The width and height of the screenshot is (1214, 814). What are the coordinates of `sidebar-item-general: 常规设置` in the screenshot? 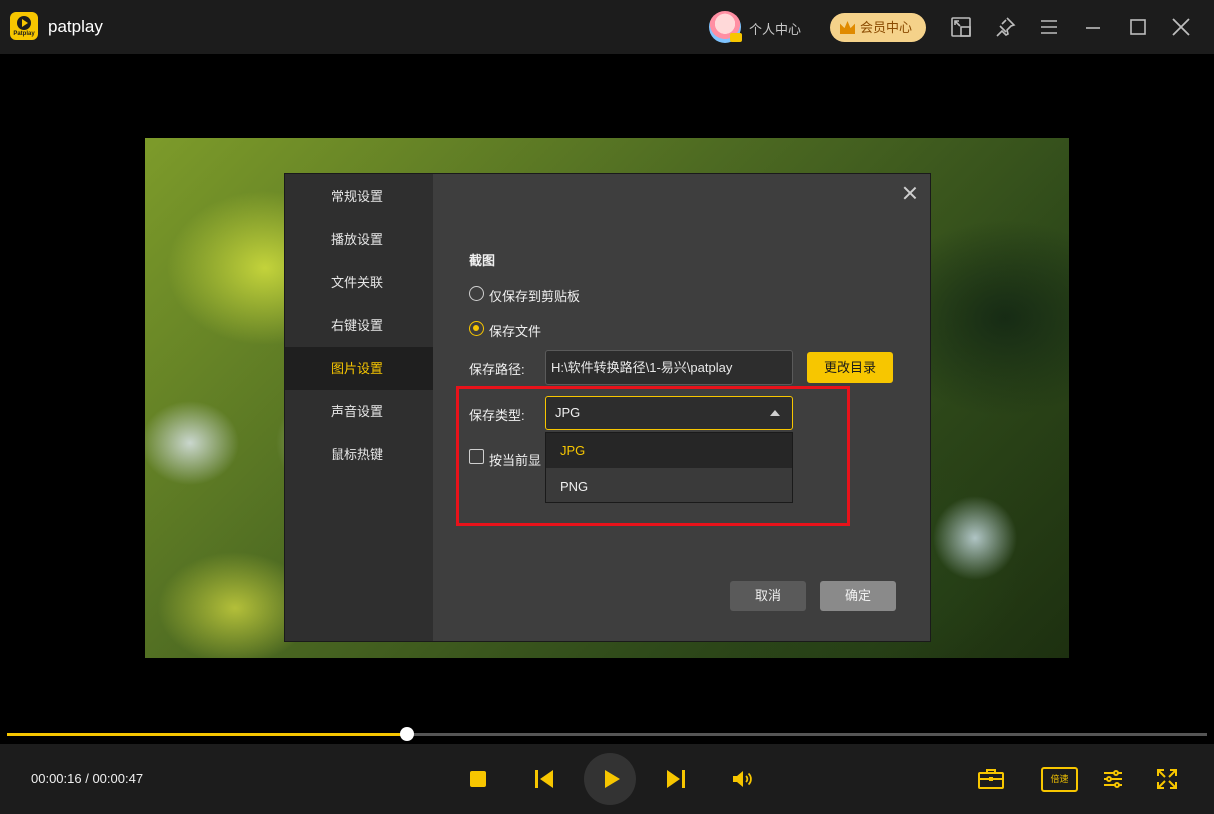 It's located at (359, 196).